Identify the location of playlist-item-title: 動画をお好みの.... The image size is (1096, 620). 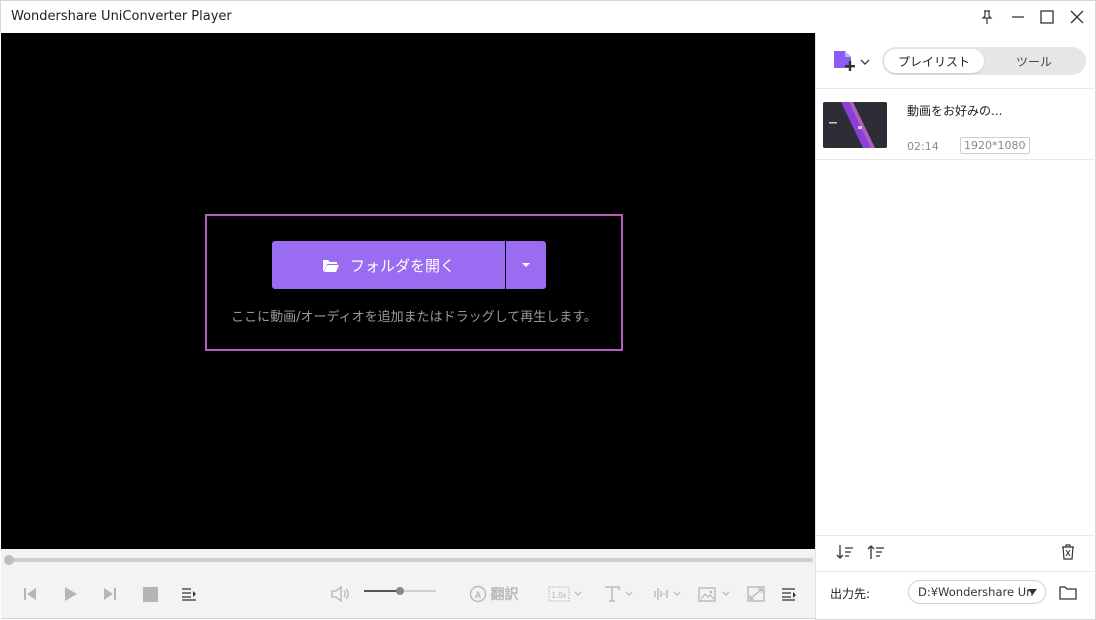
(955, 111).